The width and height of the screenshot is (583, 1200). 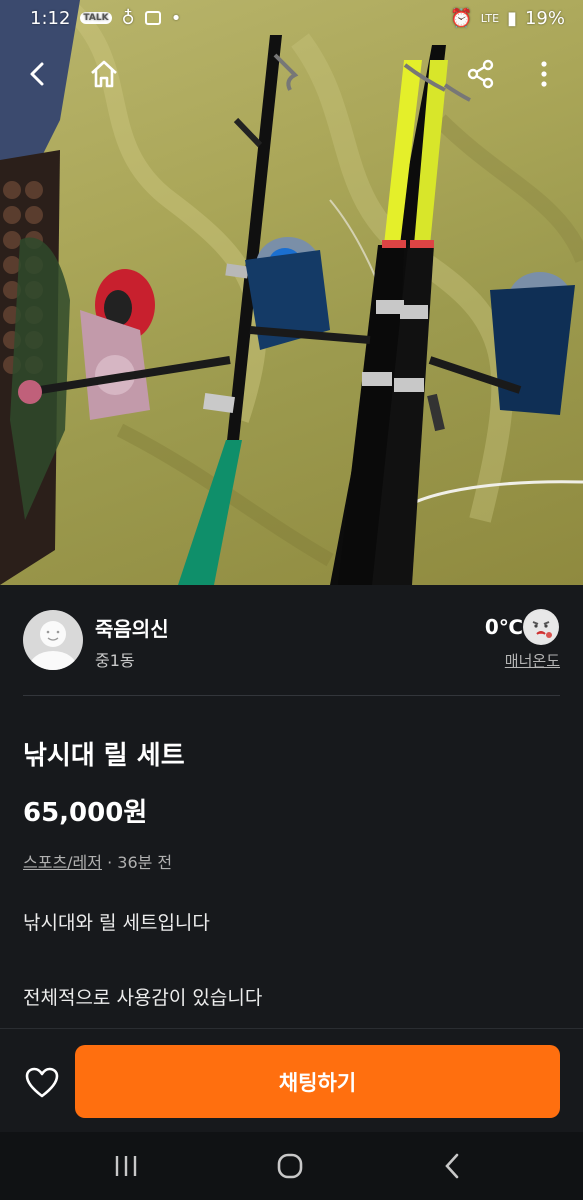 What do you see at coordinates (115, 660) in the screenshot?
I see `seller-location: 중1동` at bounding box center [115, 660].